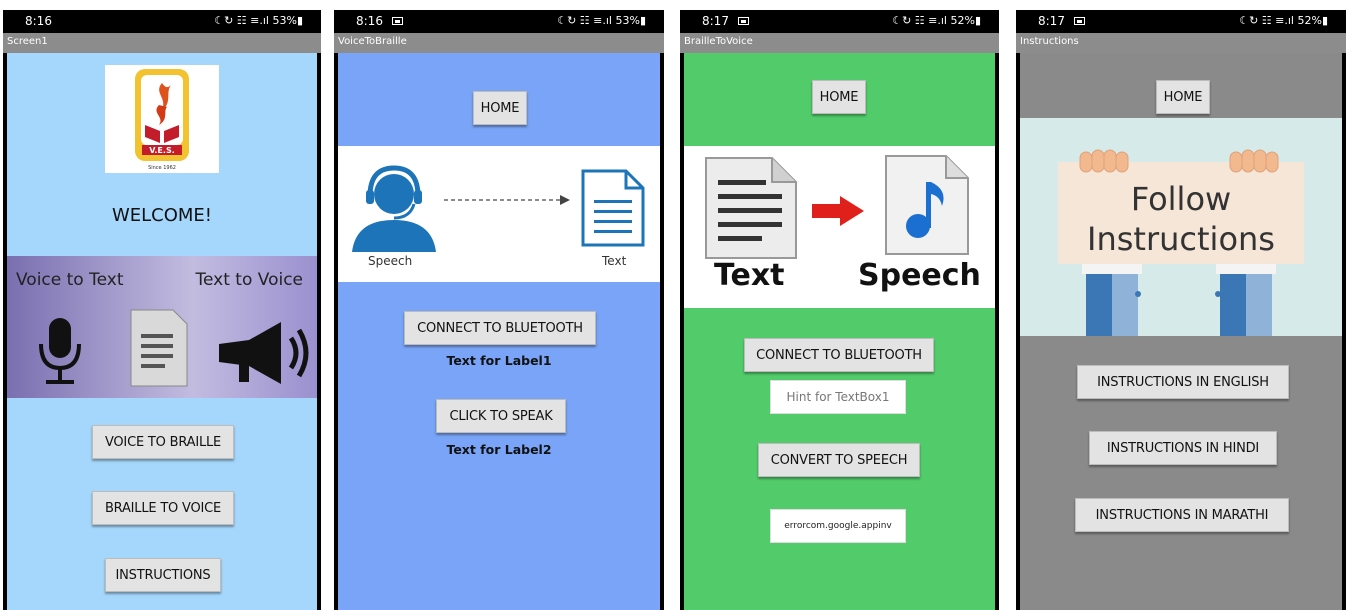  I want to click on ves-logo-icon: V.E.S. Since 1962, so click(162, 120).